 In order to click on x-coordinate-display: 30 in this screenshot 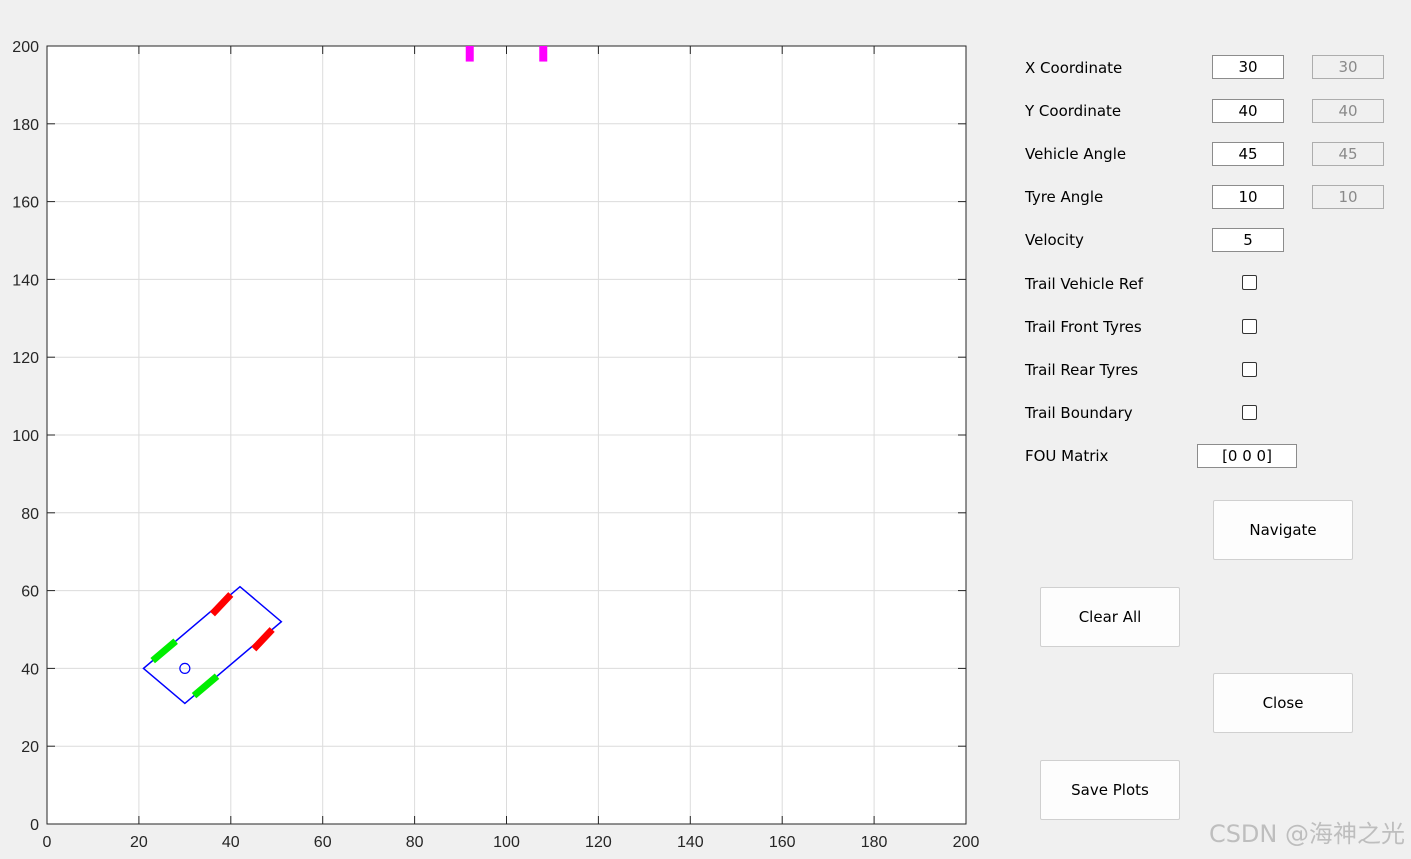, I will do `click(1348, 67)`.